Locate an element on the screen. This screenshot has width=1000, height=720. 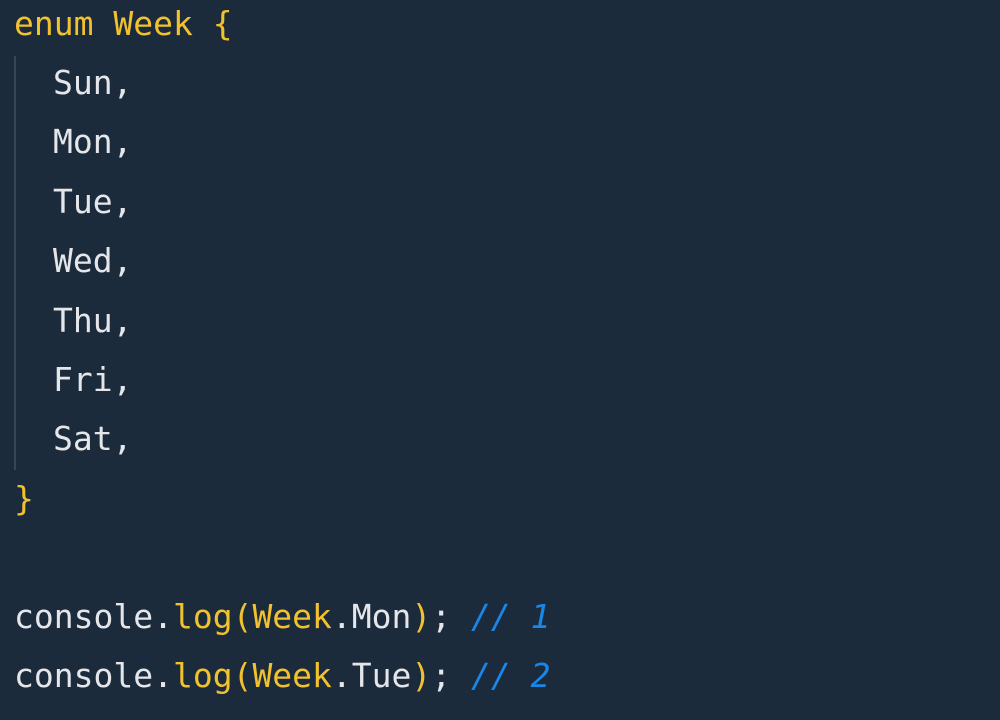
arg-member: Mon is located at coordinates (381, 616).